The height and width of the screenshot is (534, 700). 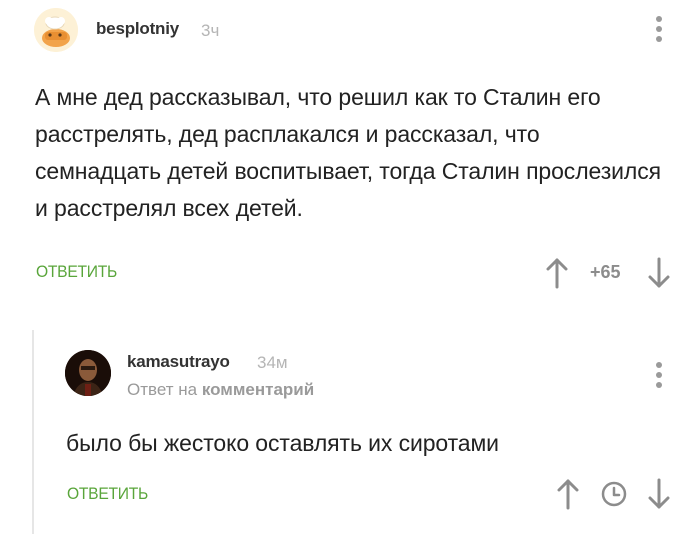 I want to click on comment-menu-button, so click(x=659, y=29).